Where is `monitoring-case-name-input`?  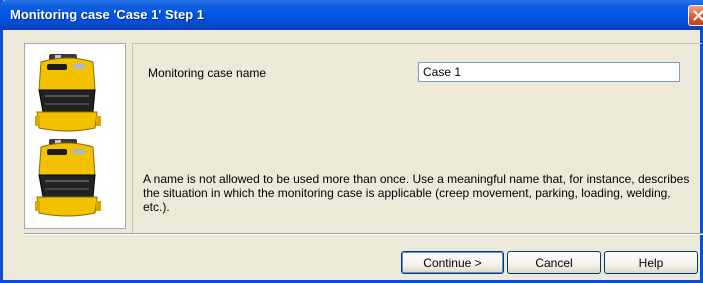 monitoring-case-name-input is located at coordinates (549, 72).